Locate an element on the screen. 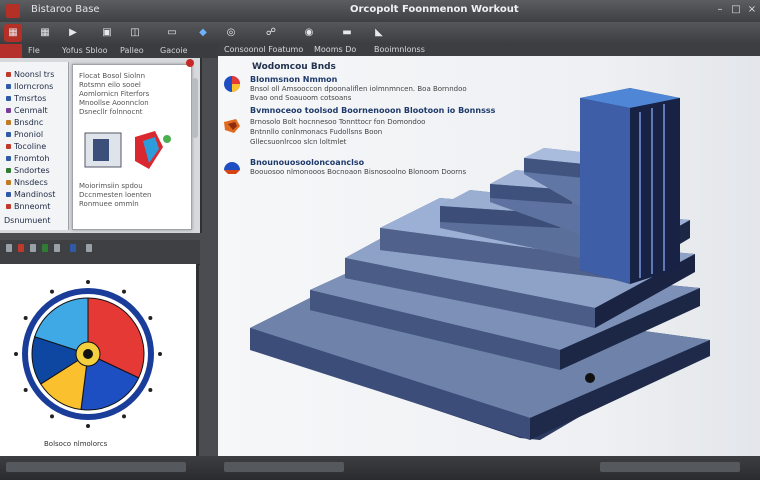  doc-line: Mnoollse Aoonnclon is located at coordinates (114, 103).